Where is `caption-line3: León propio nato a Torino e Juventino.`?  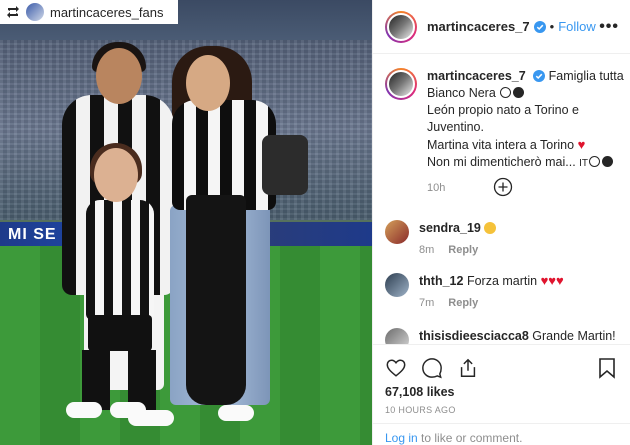
caption-line3: León propio nato a Torino e Juventino. is located at coordinates (503, 118).